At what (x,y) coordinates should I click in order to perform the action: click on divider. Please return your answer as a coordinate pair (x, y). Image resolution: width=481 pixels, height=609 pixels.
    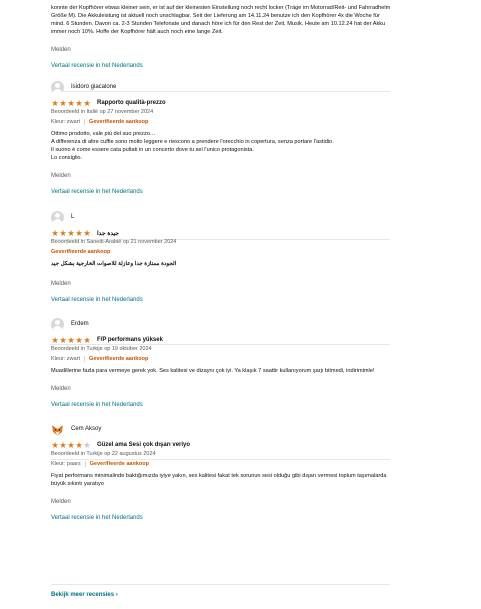
    Looking at the image, I should click on (220, 584).